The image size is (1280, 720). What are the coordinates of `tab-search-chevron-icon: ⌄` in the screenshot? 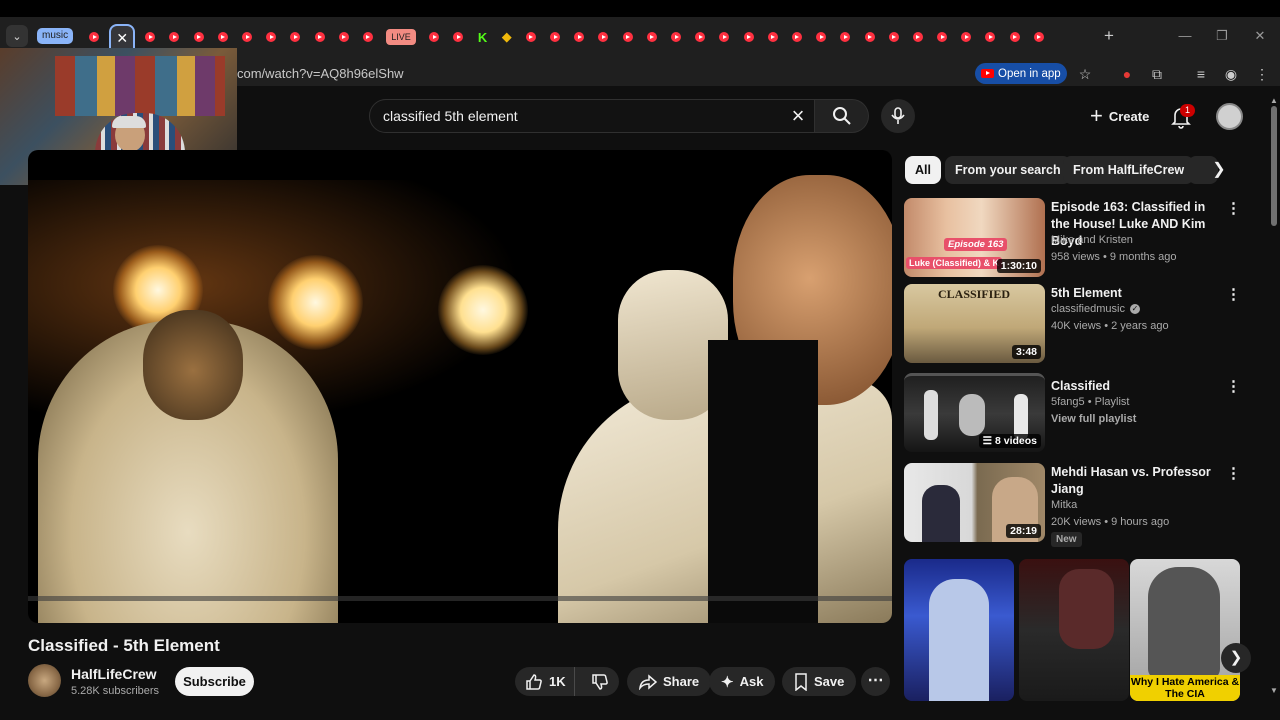 It's located at (17, 36).